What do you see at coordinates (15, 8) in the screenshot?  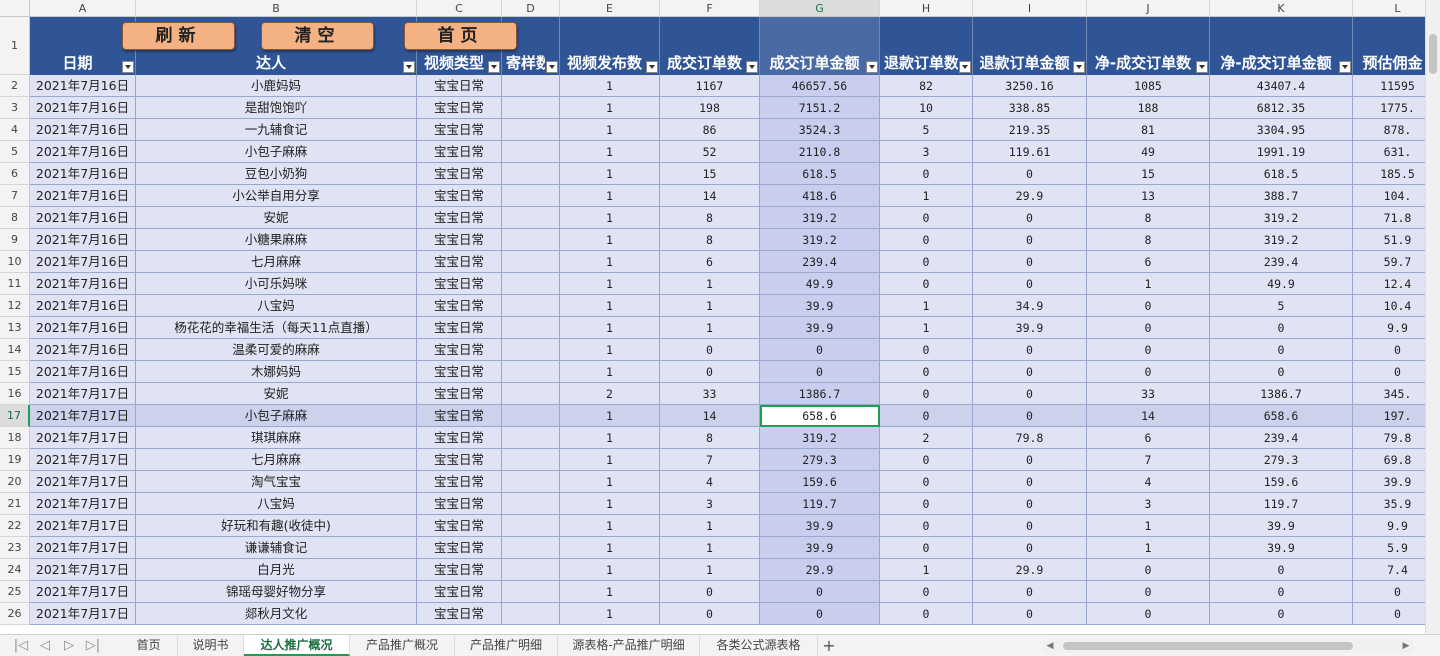 I see `select-all-corner` at bounding box center [15, 8].